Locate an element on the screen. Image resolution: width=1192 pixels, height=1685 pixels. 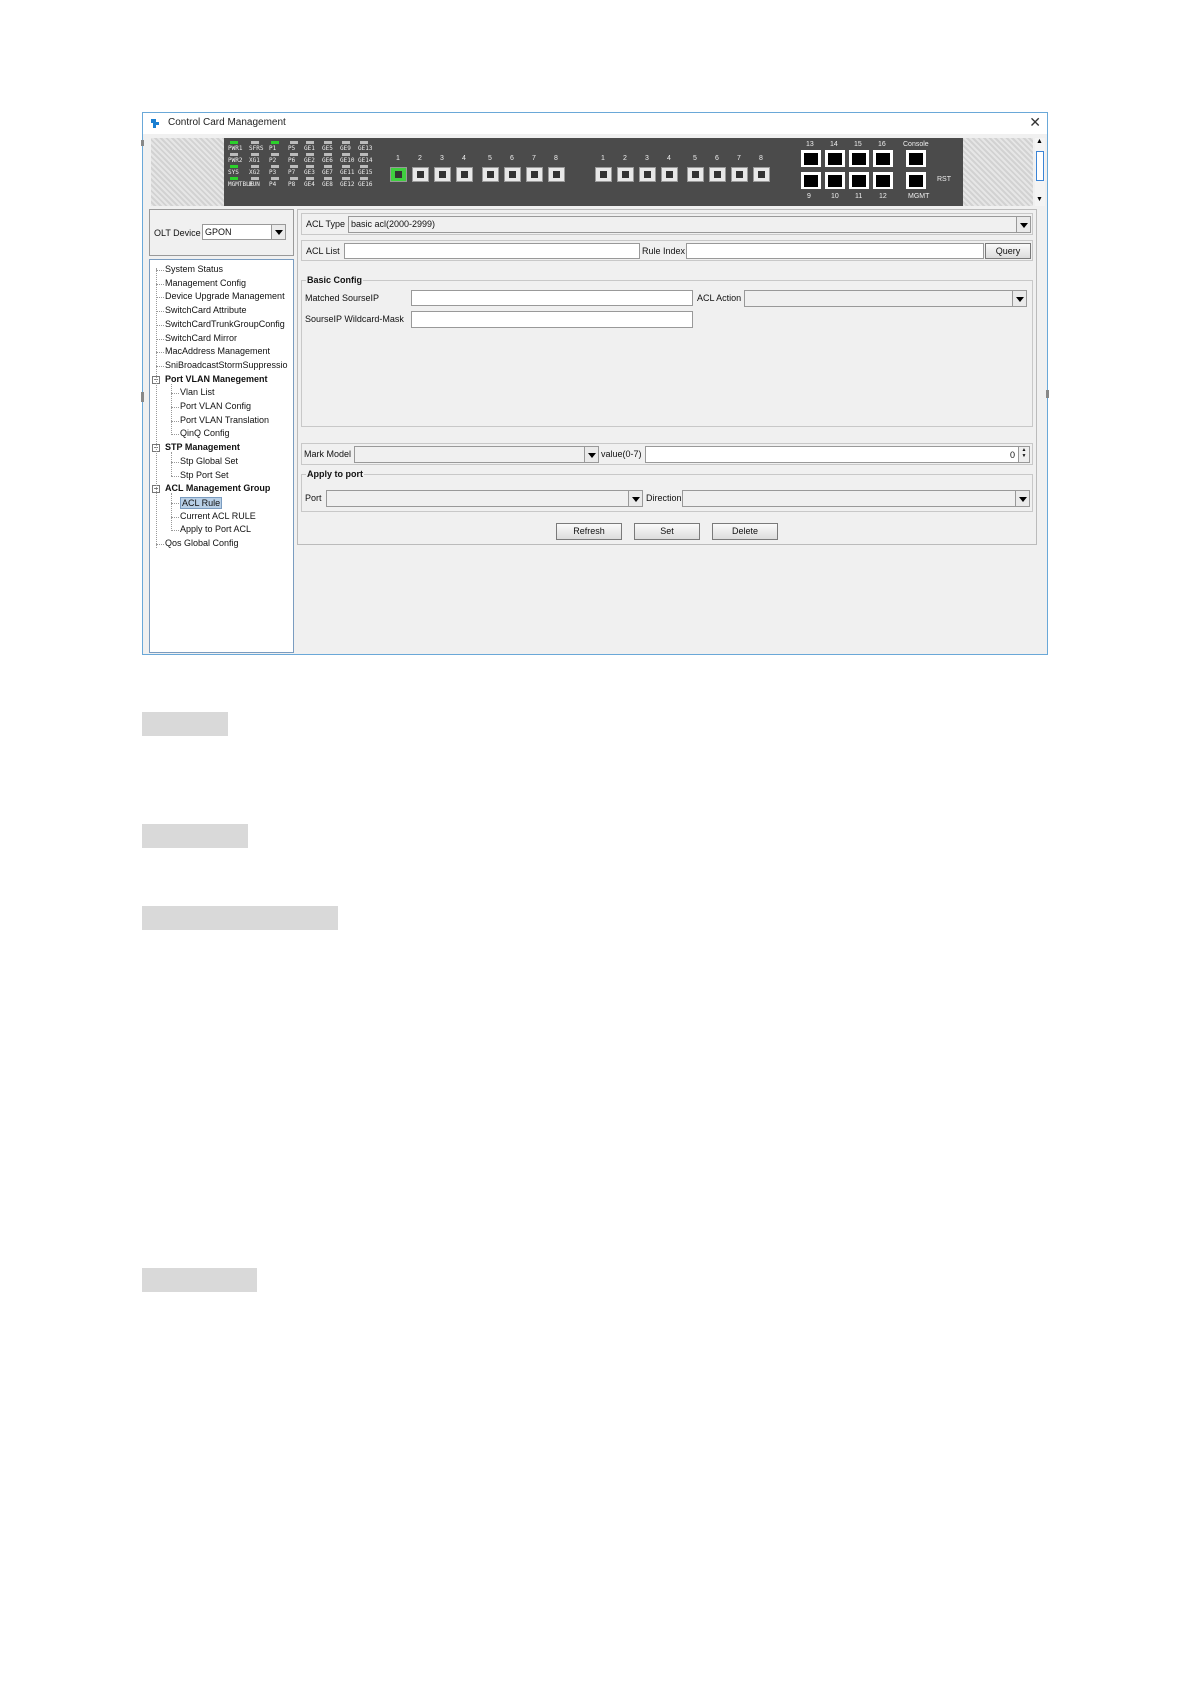
acl-action-select is located at coordinates (885, 298).